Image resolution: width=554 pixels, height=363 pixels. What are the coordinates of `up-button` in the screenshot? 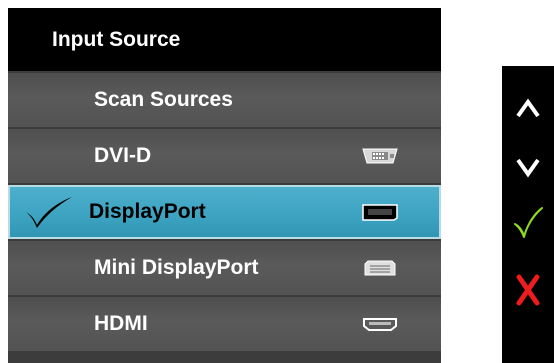 It's located at (528, 108).